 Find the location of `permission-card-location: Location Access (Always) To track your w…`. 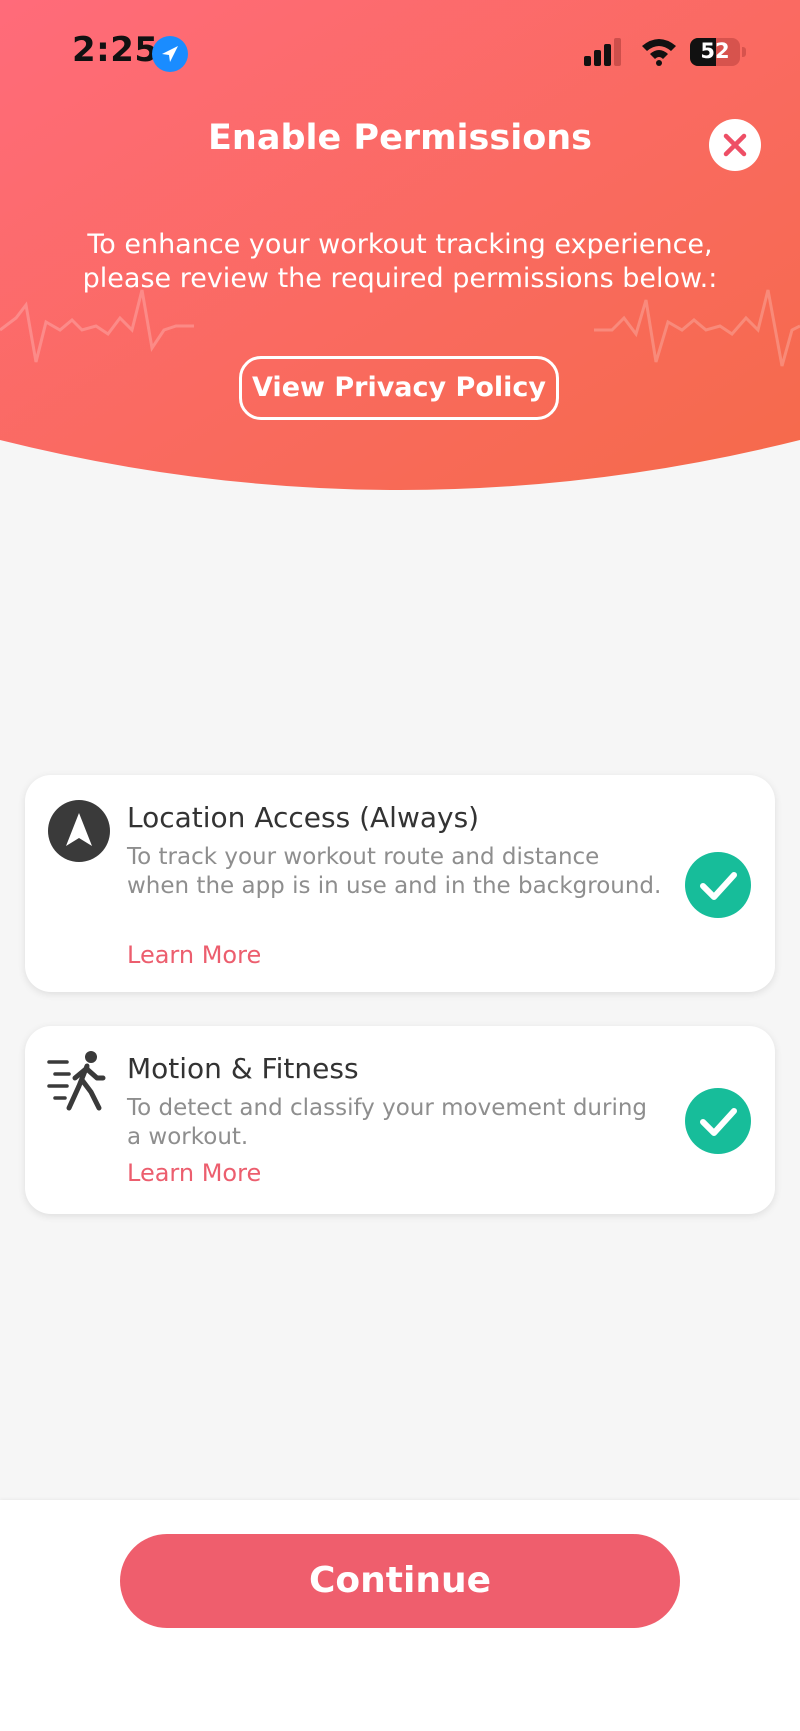

permission-card-location: Location Access (Always) To track your w… is located at coordinates (400, 883).